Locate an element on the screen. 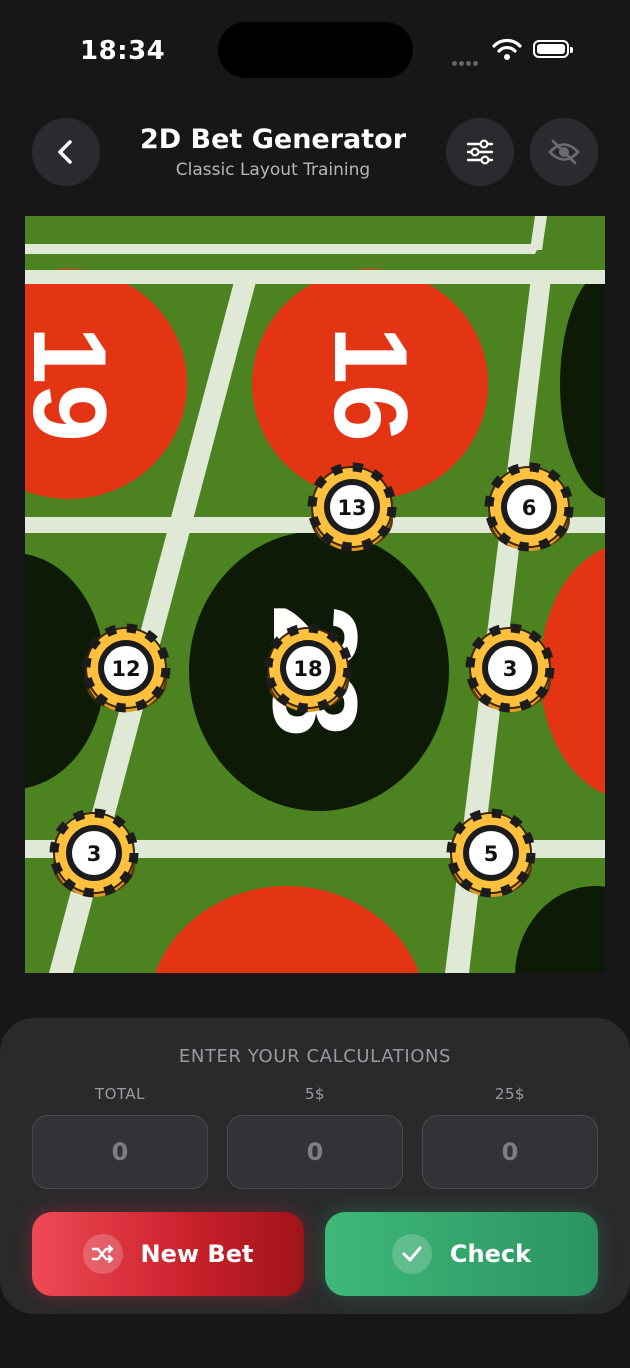  chip-value: 6 is located at coordinates (529, 508).